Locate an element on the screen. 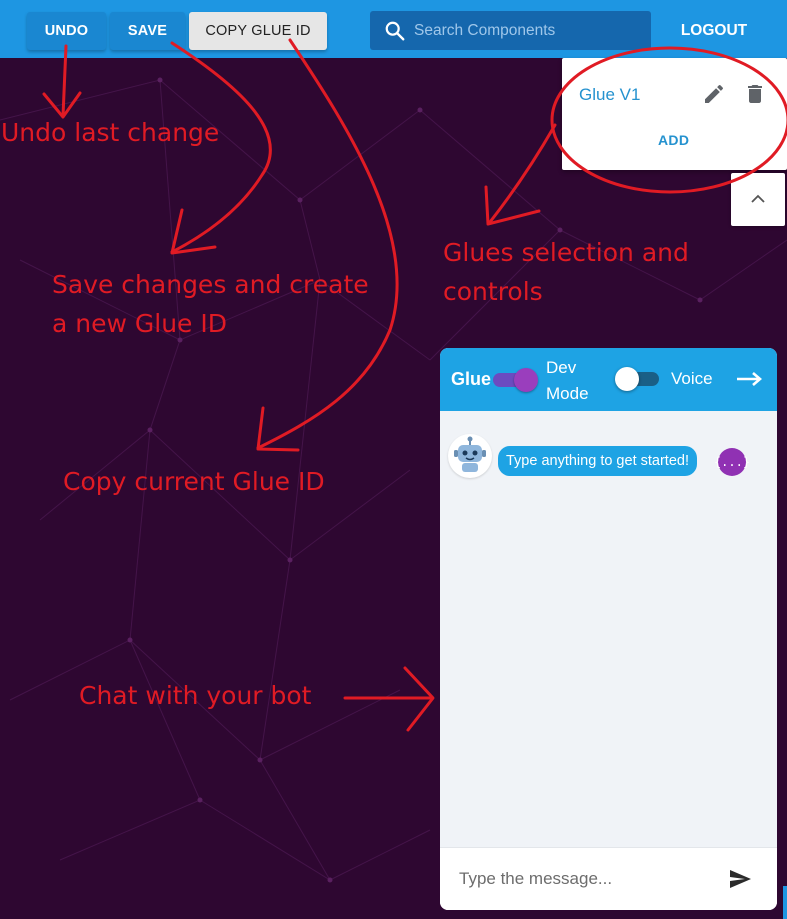 This screenshot has width=787, height=919. voice-label: Voice is located at coordinates (692, 378).